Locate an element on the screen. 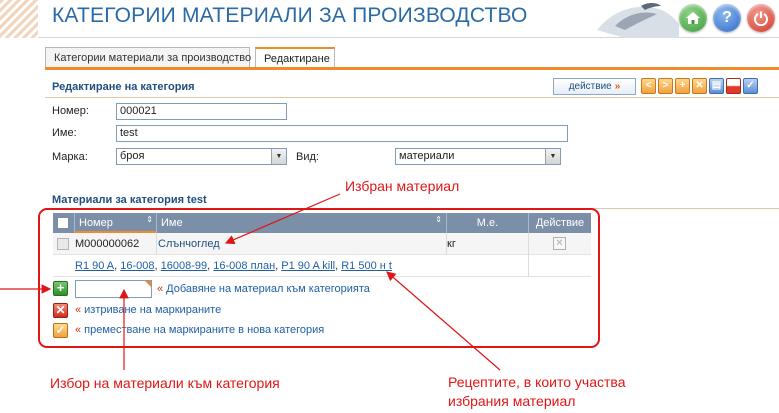  row-unit: кг is located at coordinates (451, 244).